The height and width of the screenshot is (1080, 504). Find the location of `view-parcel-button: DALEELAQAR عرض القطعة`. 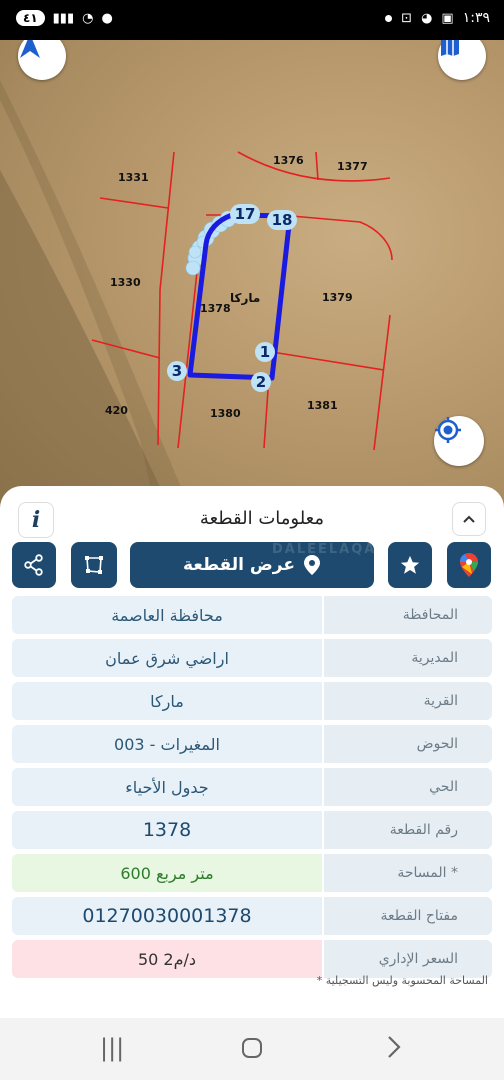

view-parcel-button: DALEELAQAR عرض القطعة is located at coordinates (258, 565).